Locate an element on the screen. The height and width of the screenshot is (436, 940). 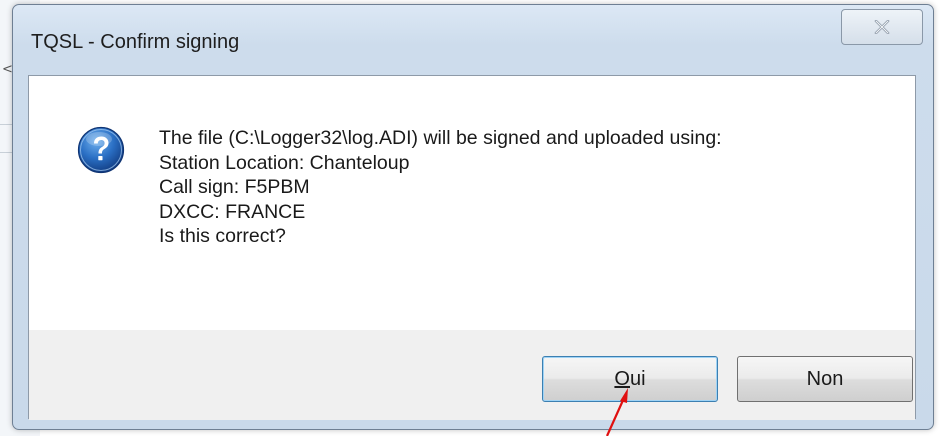
close-x-icon is located at coordinates (882, 27).